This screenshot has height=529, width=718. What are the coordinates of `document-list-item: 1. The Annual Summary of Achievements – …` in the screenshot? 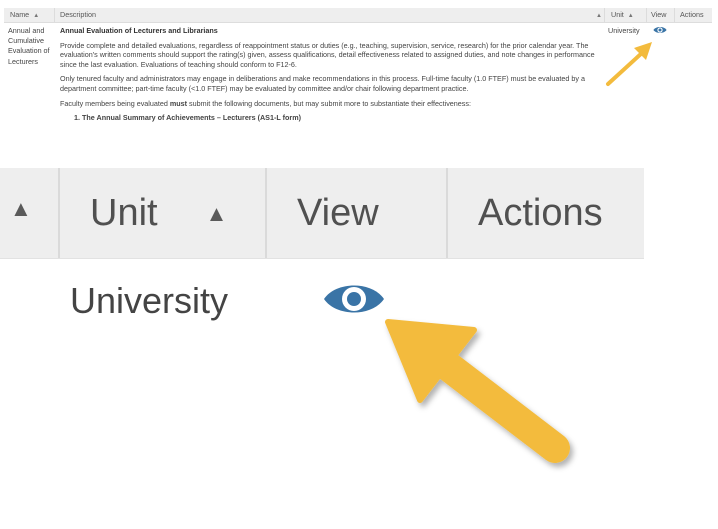 It's located at (187, 117).